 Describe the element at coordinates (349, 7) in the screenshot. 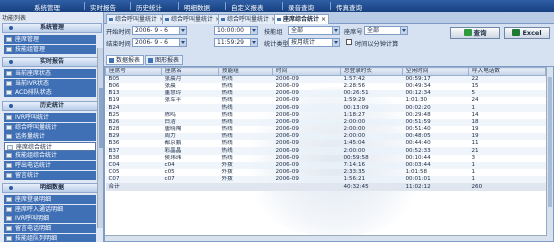

I see `menu-item: 传真查询` at that location.